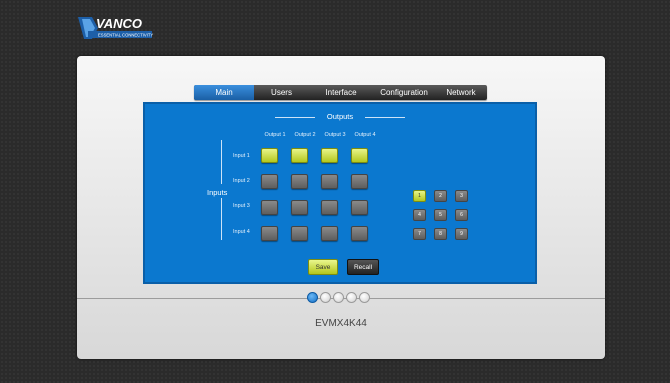  I want to click on route-cell-in1-out3, so click(329, 155).